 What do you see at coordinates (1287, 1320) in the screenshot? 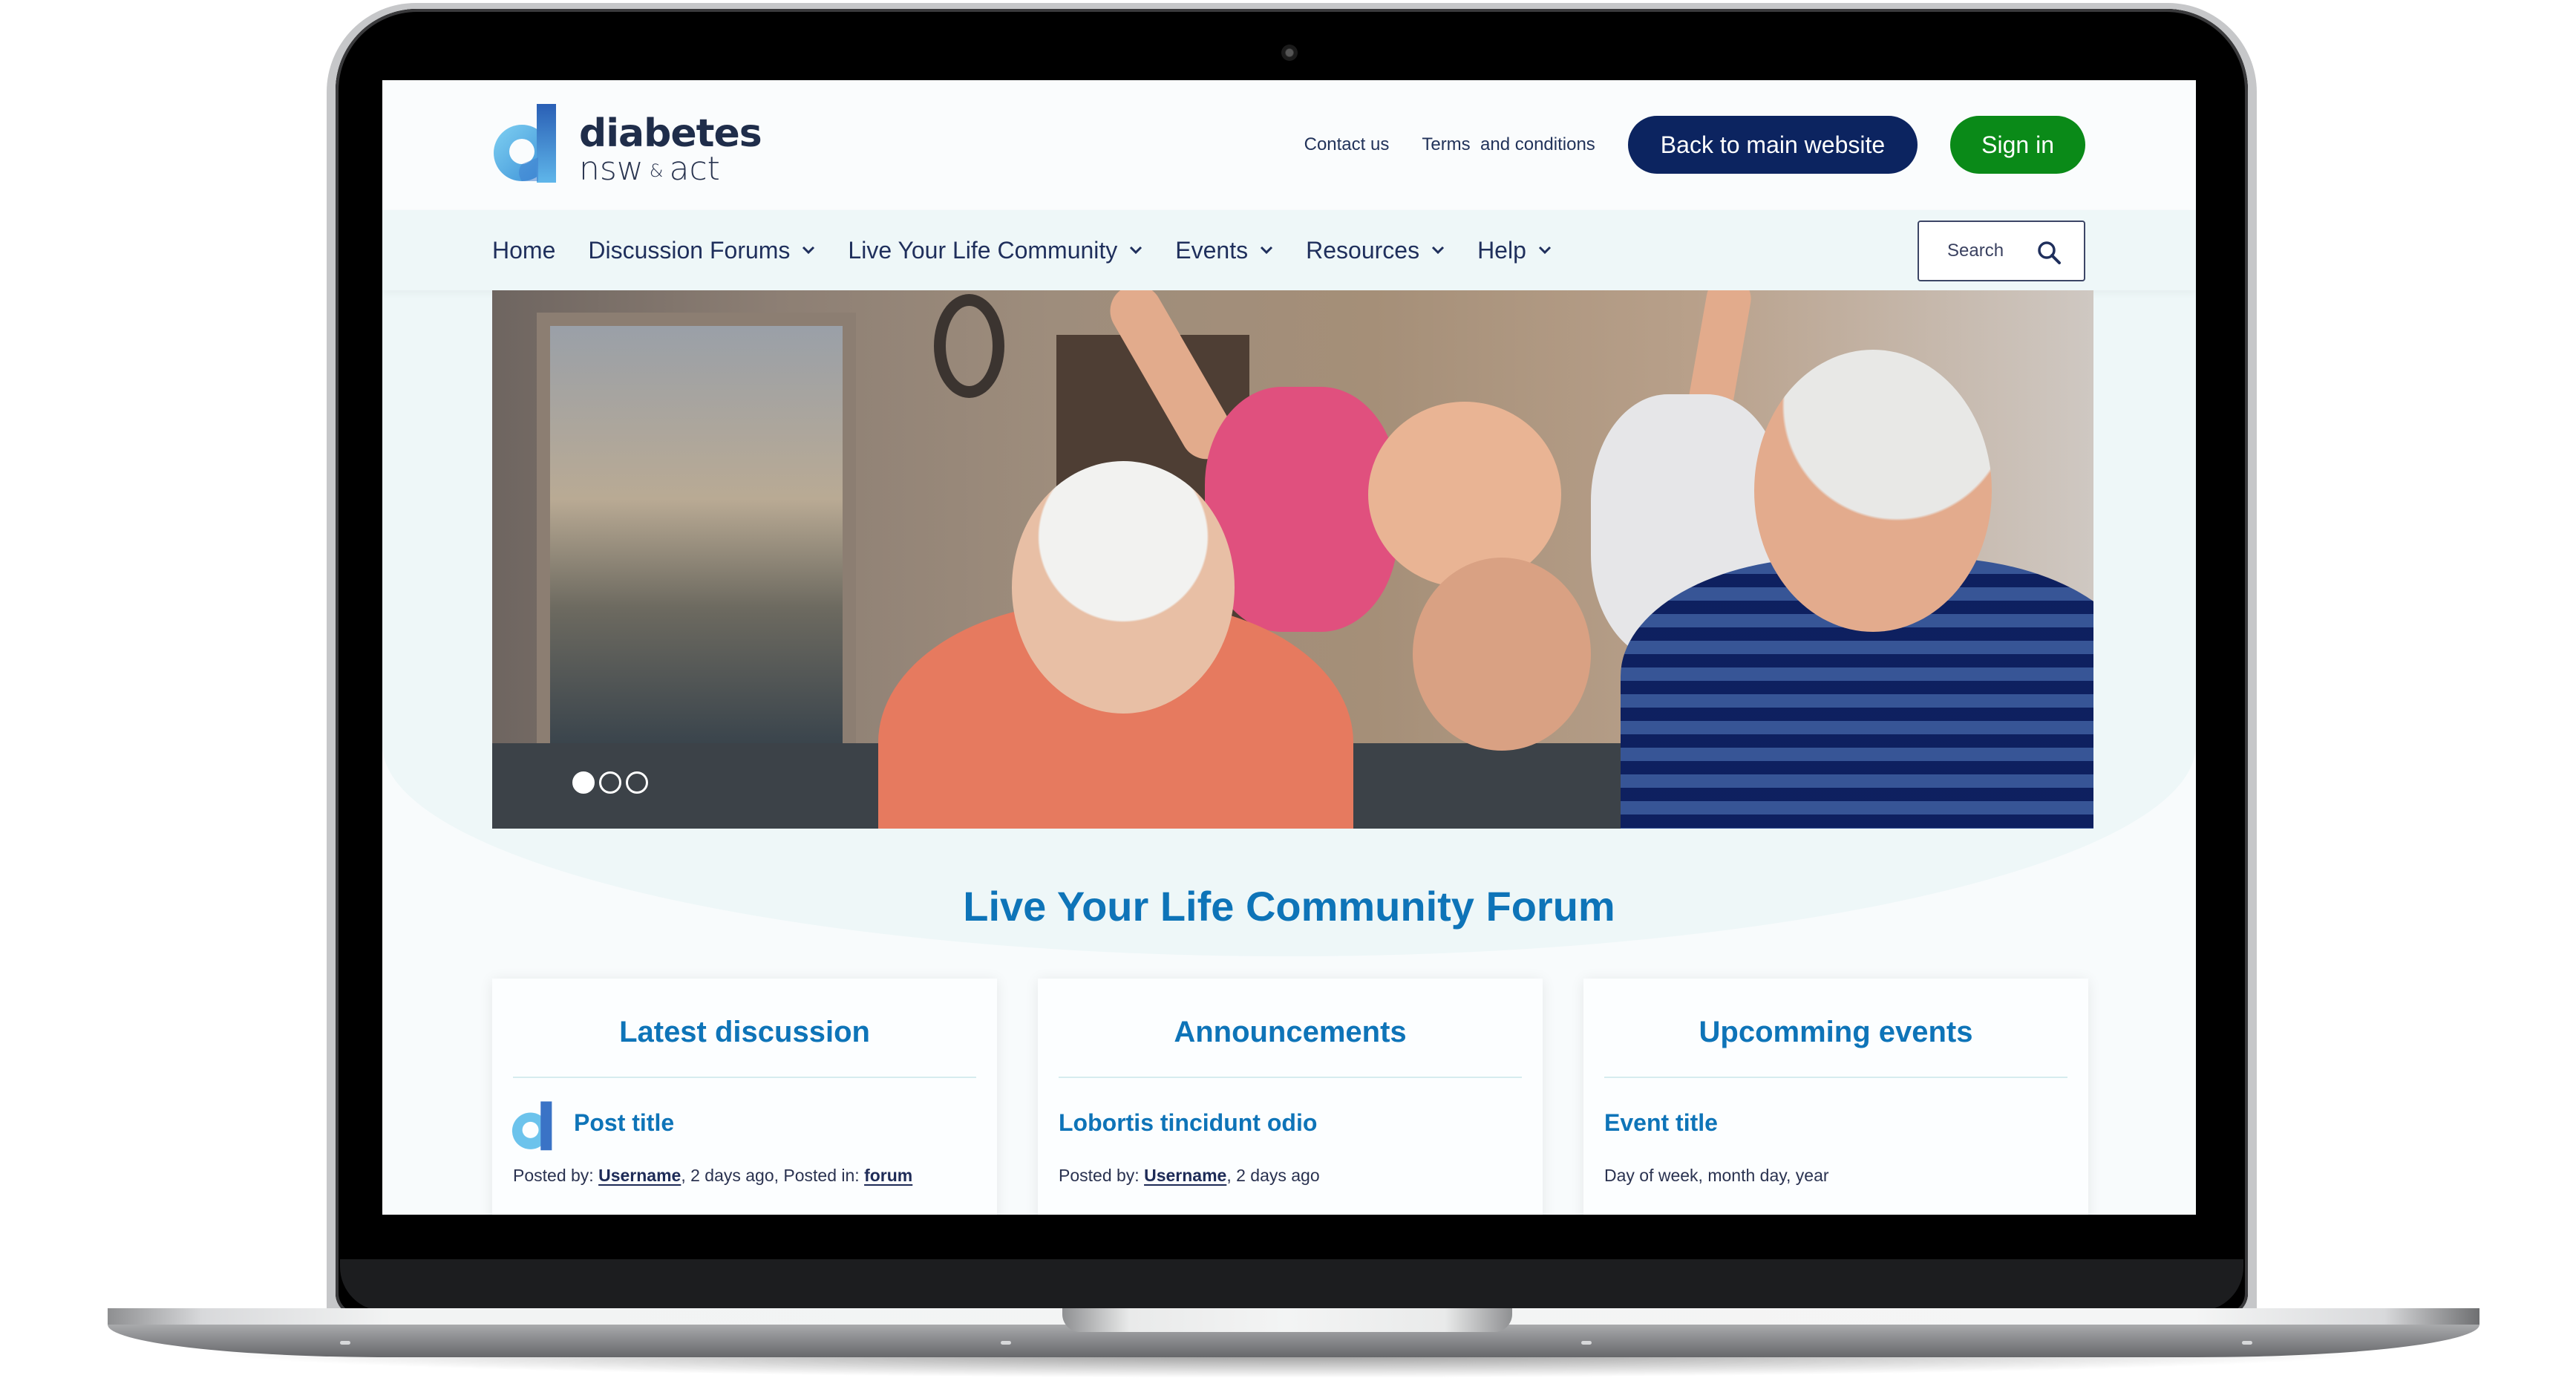
I see `laptop-hinge-notch` at bounding box center [1287, 1320].